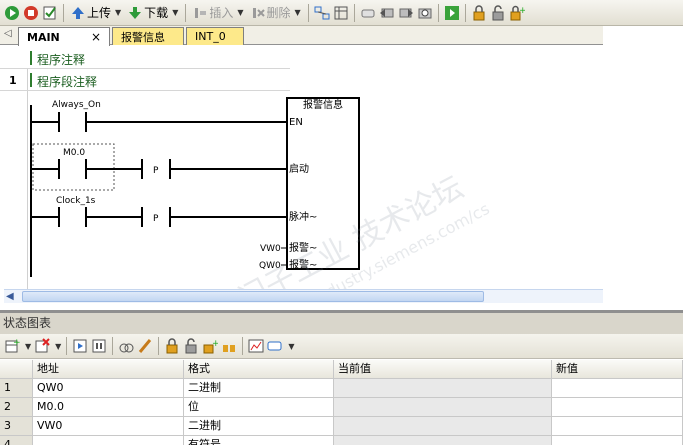 This screenshot has width=683, height=445. Describe the element at coordinates (108, 440) in the screenshot. I see `address-cell` at that location.